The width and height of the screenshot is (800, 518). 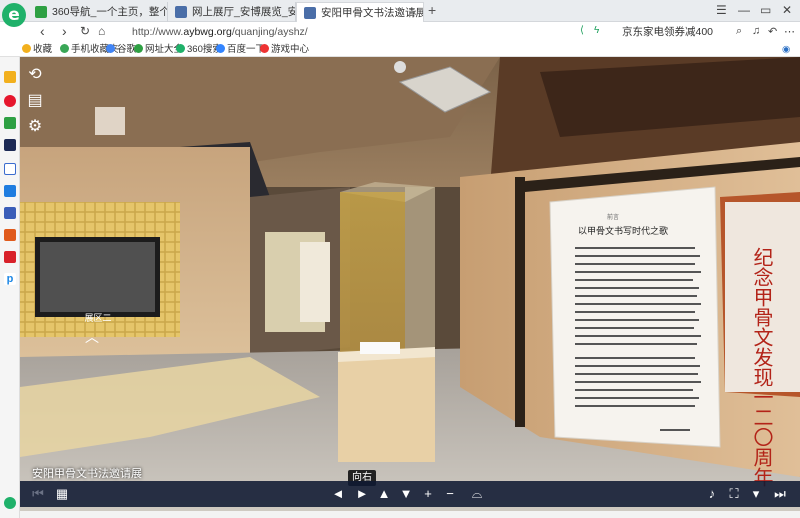 I want to click on game2-icon, so click(x=10, y=213).